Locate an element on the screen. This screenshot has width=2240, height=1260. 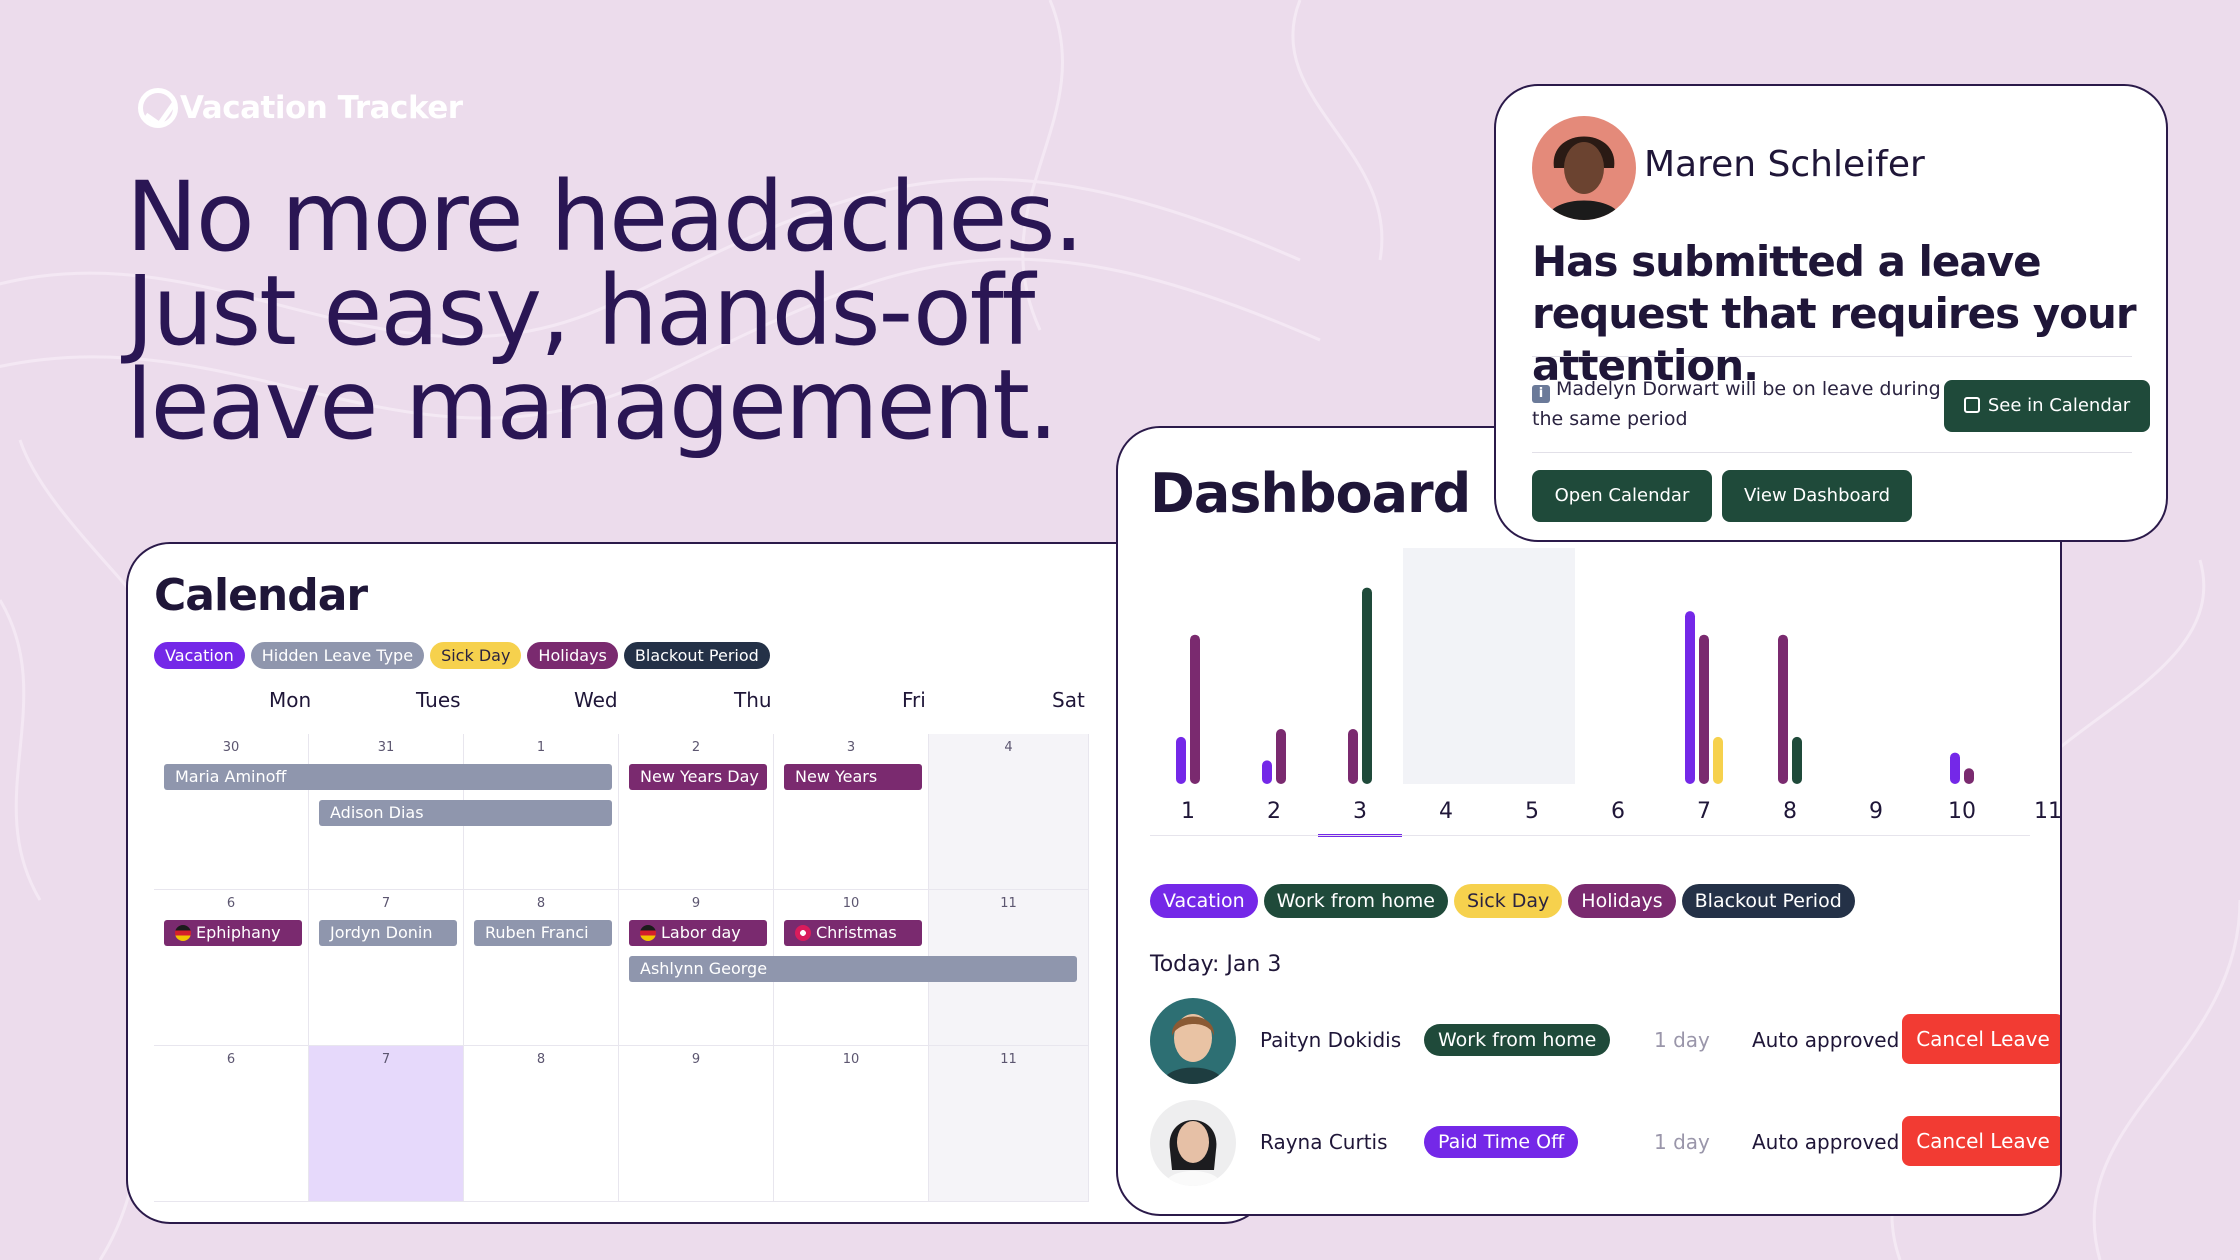
x-tick-label: 1 is located at coordinates (1188, 811).